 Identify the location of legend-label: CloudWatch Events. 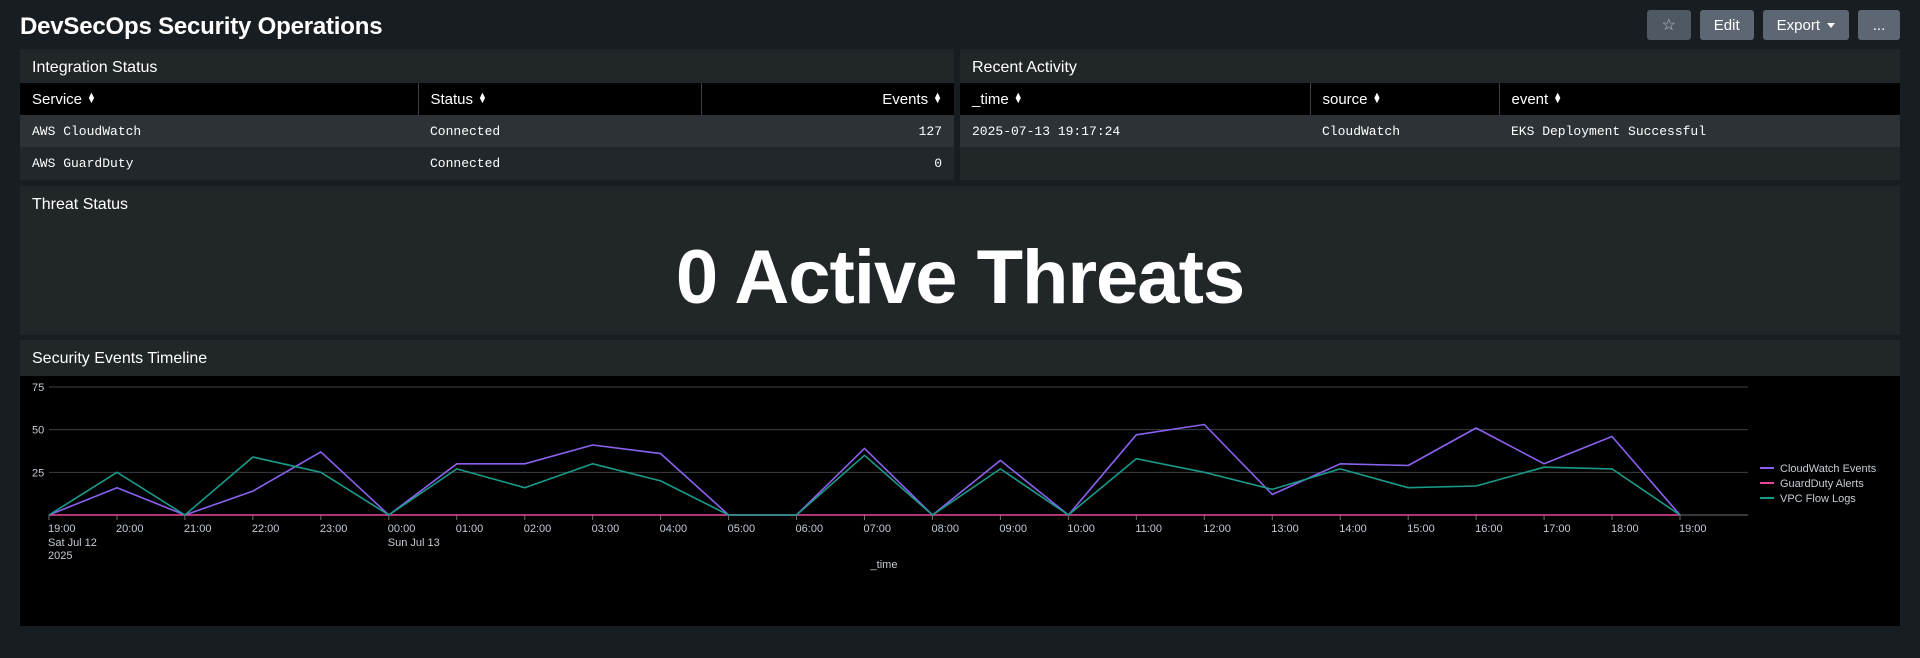
(1828, 469).